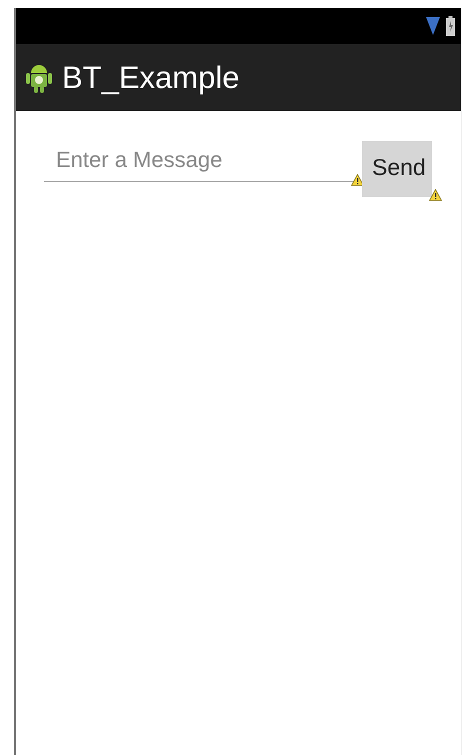 The width and height of the screenshot is (462, 755). What do you see at coordinates (433, 26) in the screenshot?
I see `wifi-icon` at bounding box center [433, 26].